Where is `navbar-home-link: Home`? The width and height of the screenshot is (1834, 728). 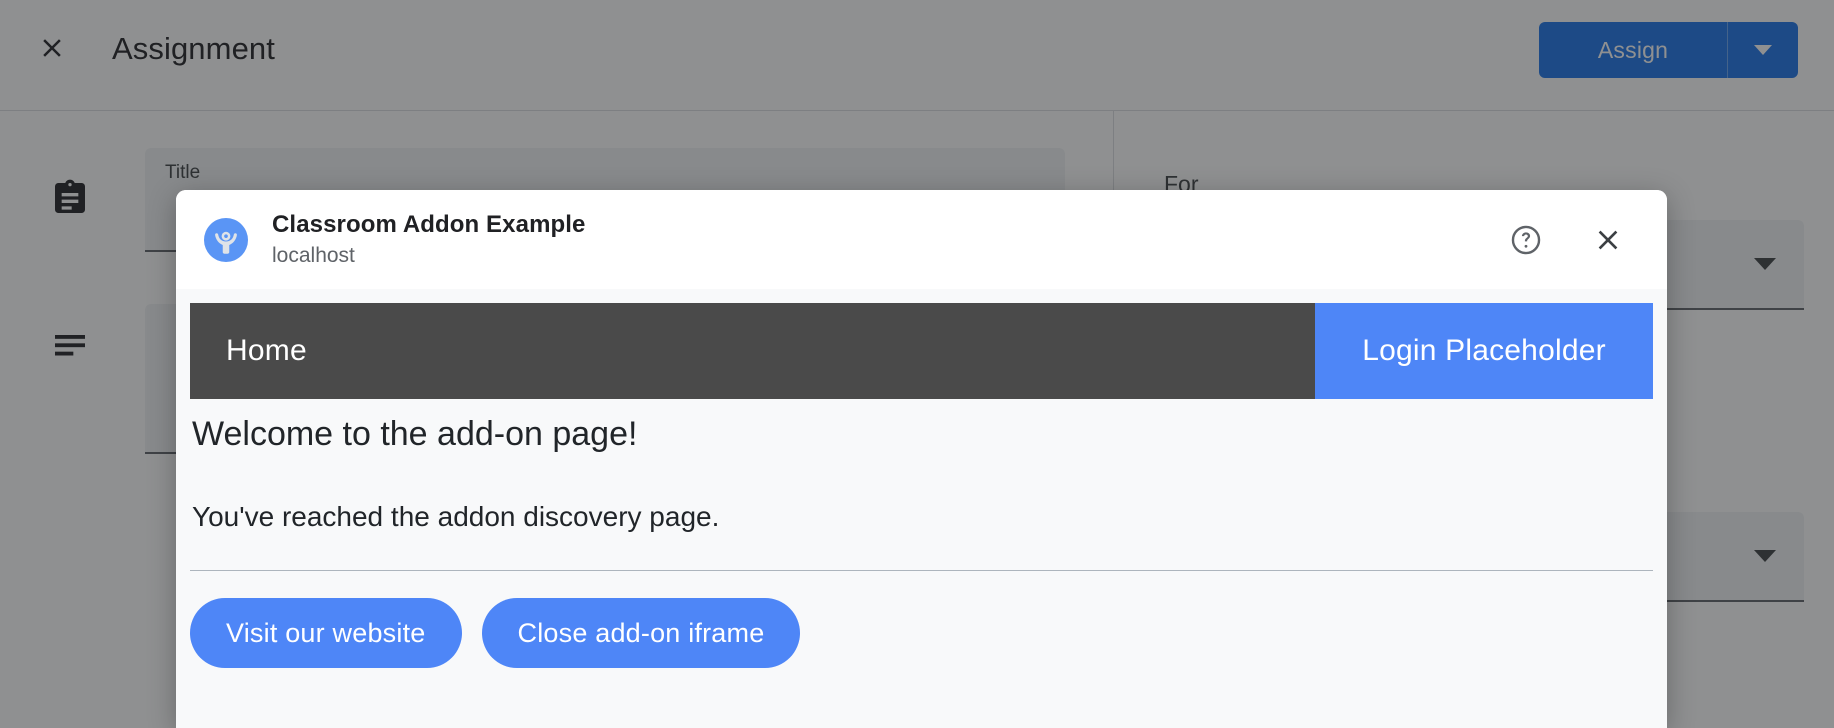
navbar-home-link: Home is located at coordinates (266, 351).